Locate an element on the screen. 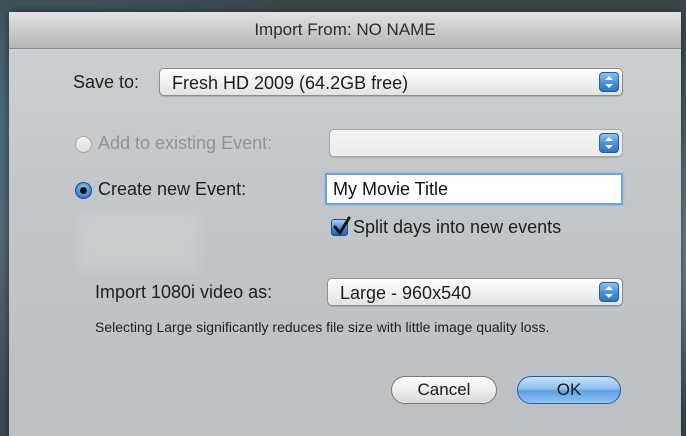 This screenshot has height=436, width=686. existing-event-popup is located at coordinates (476, 143).